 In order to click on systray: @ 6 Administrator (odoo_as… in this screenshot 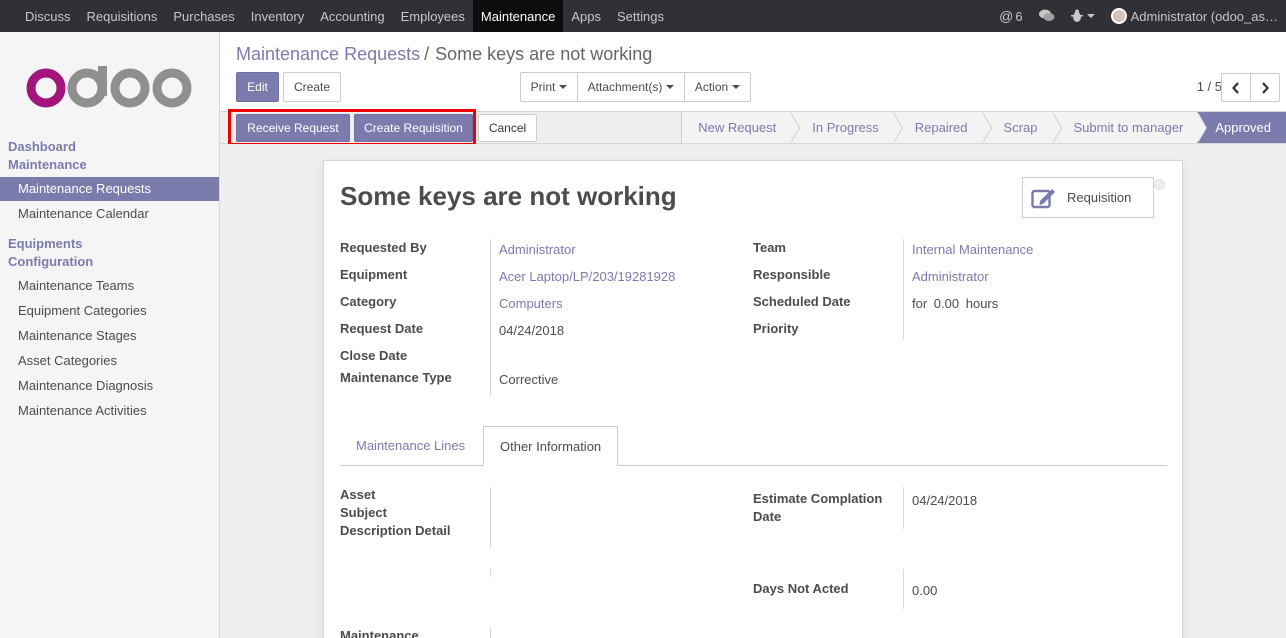, I will do `click(1138, 16)`.